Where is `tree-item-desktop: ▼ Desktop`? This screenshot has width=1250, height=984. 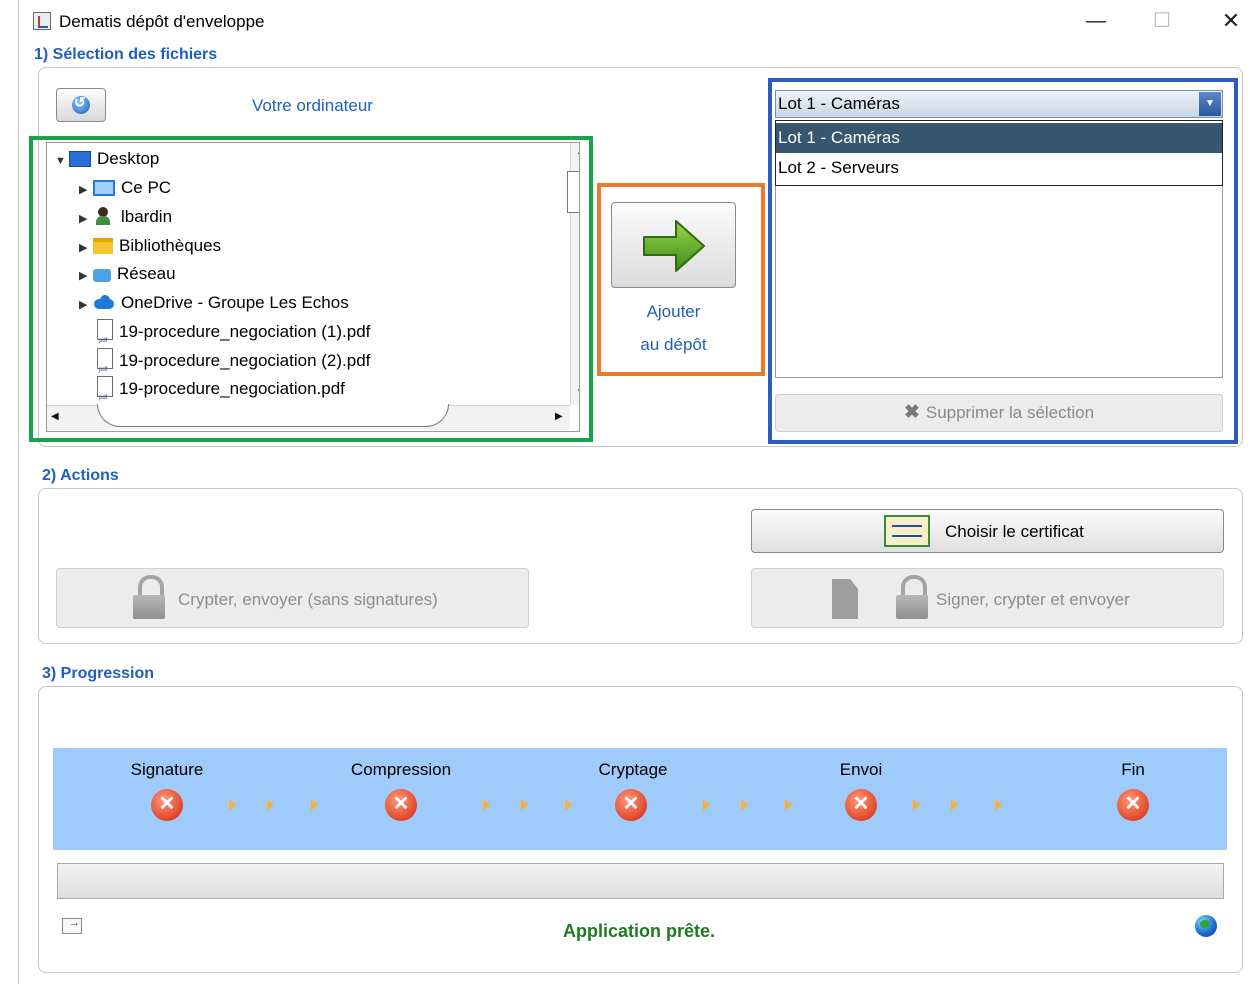
tree-item-desktop: ▼ Desktop is located at coordinates (107, 159).